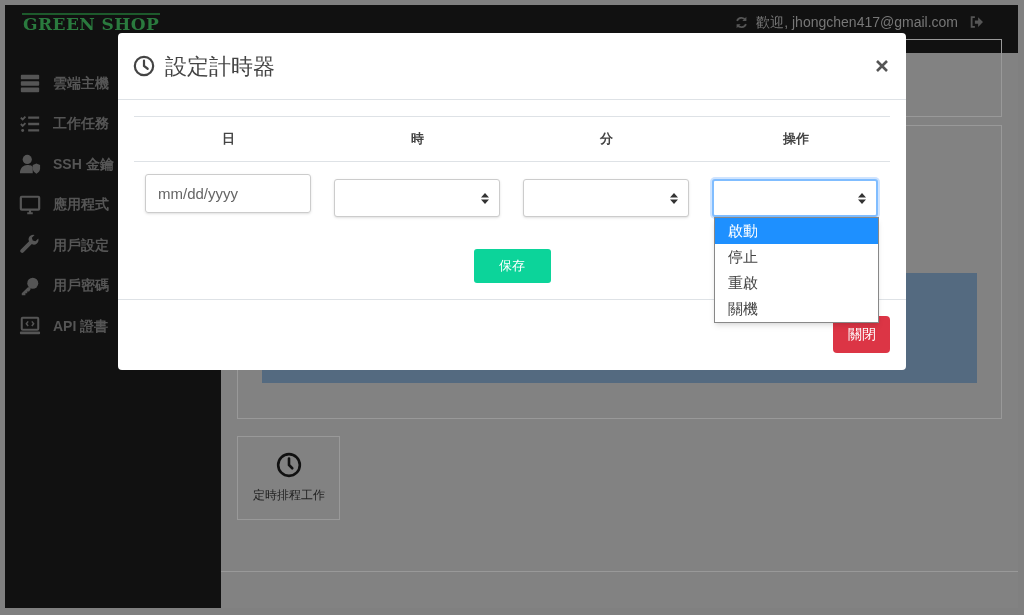  What do you see at coordinates (882, 66) in the screenshot?
I see `close-icon` at bounding box center [882, 66].